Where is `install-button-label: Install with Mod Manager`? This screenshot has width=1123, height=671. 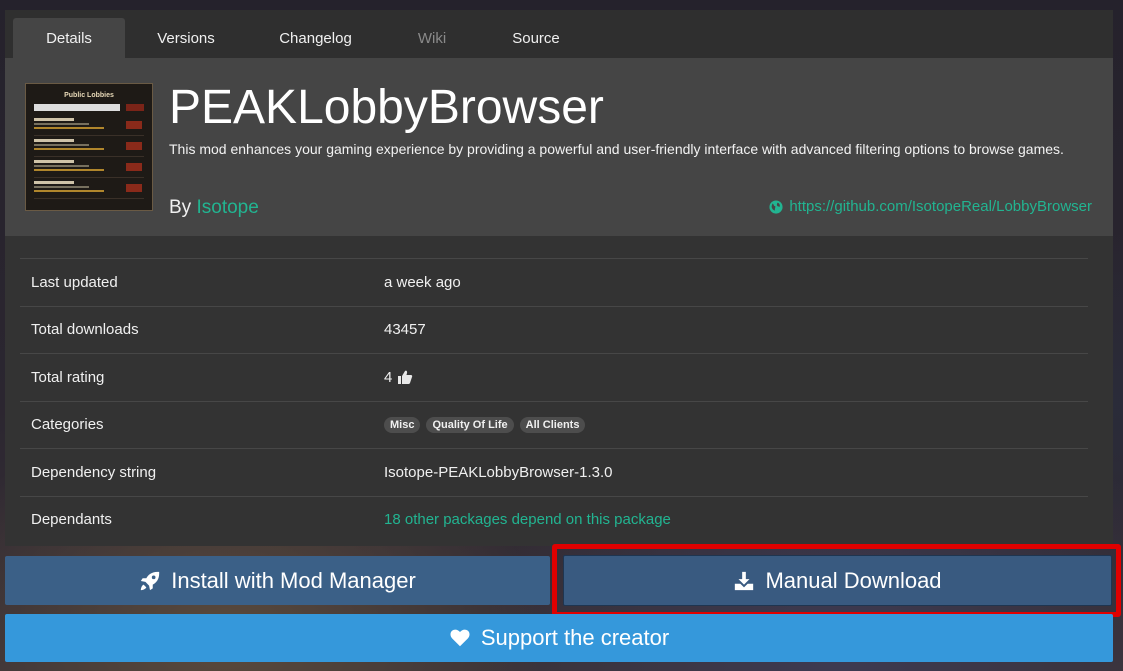 install-button-label: Install with Mod Manager is located at coordinates (293, 580).